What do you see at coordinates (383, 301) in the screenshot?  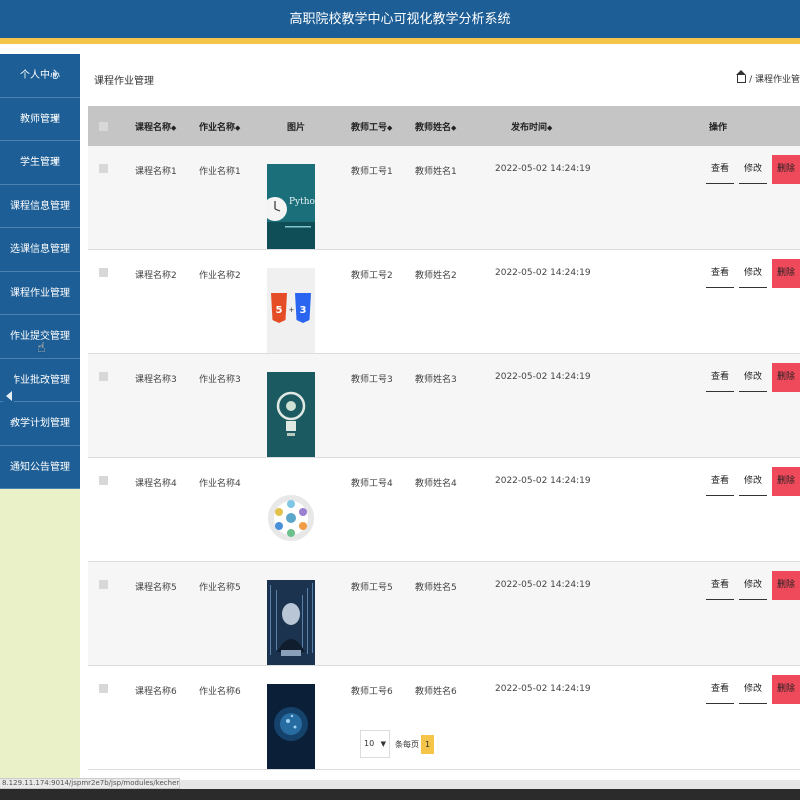 I see `cell-teacher-id: 教师工号2` at bounding box center [383, 301].